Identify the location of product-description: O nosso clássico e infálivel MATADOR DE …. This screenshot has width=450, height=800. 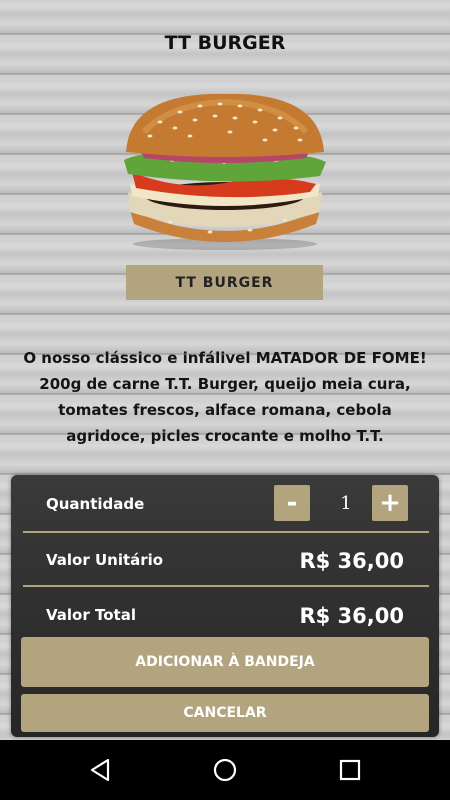
(225, 397).